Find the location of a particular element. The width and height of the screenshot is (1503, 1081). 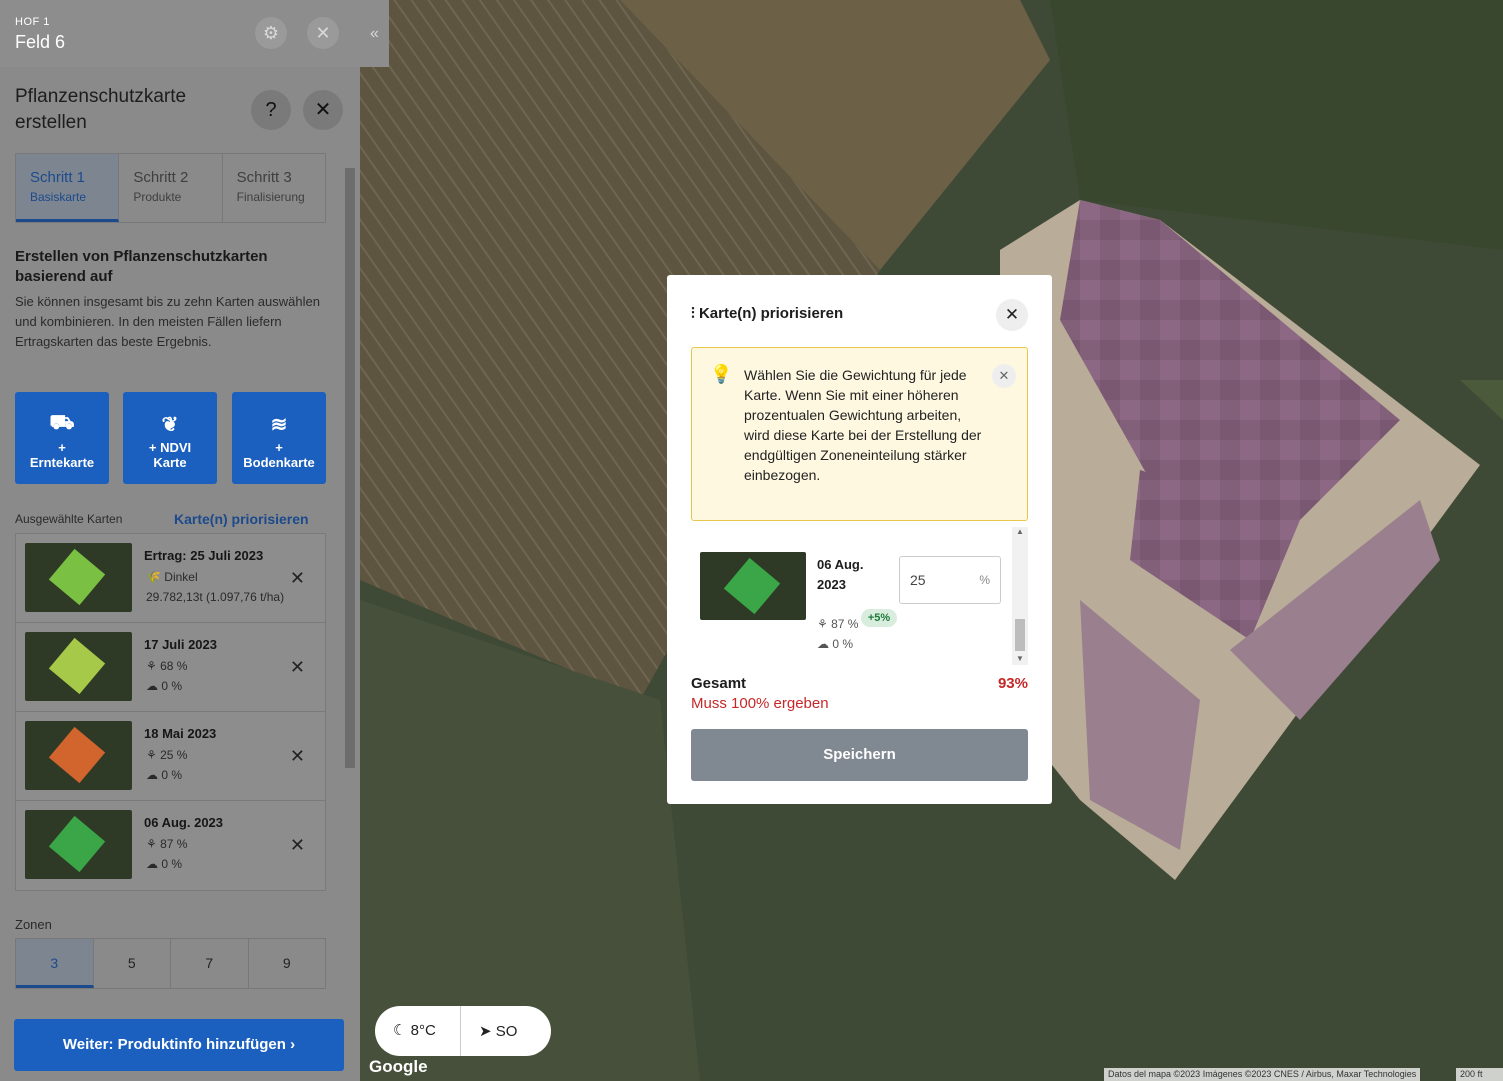

gear-icon: ⚙ is located at coordinates (271, 33).